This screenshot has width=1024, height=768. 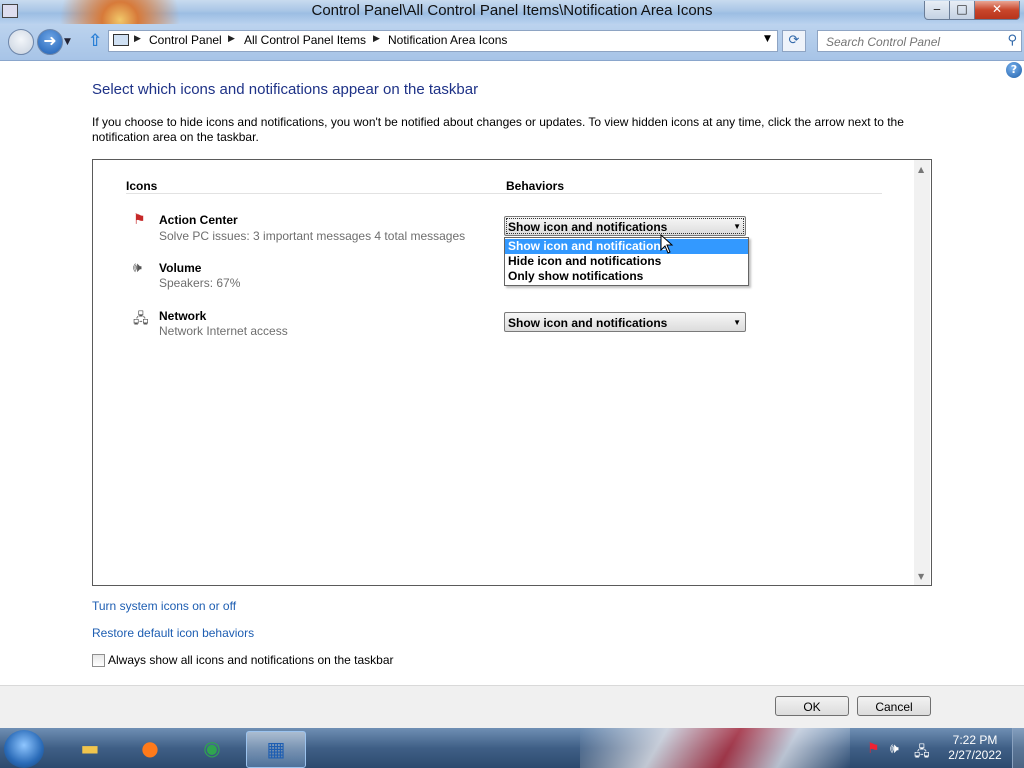 What do you see at coordinates (922, 753) in the screenshot?
I see `network-tray-icon: 🖧` at bounding box center [922, 753].